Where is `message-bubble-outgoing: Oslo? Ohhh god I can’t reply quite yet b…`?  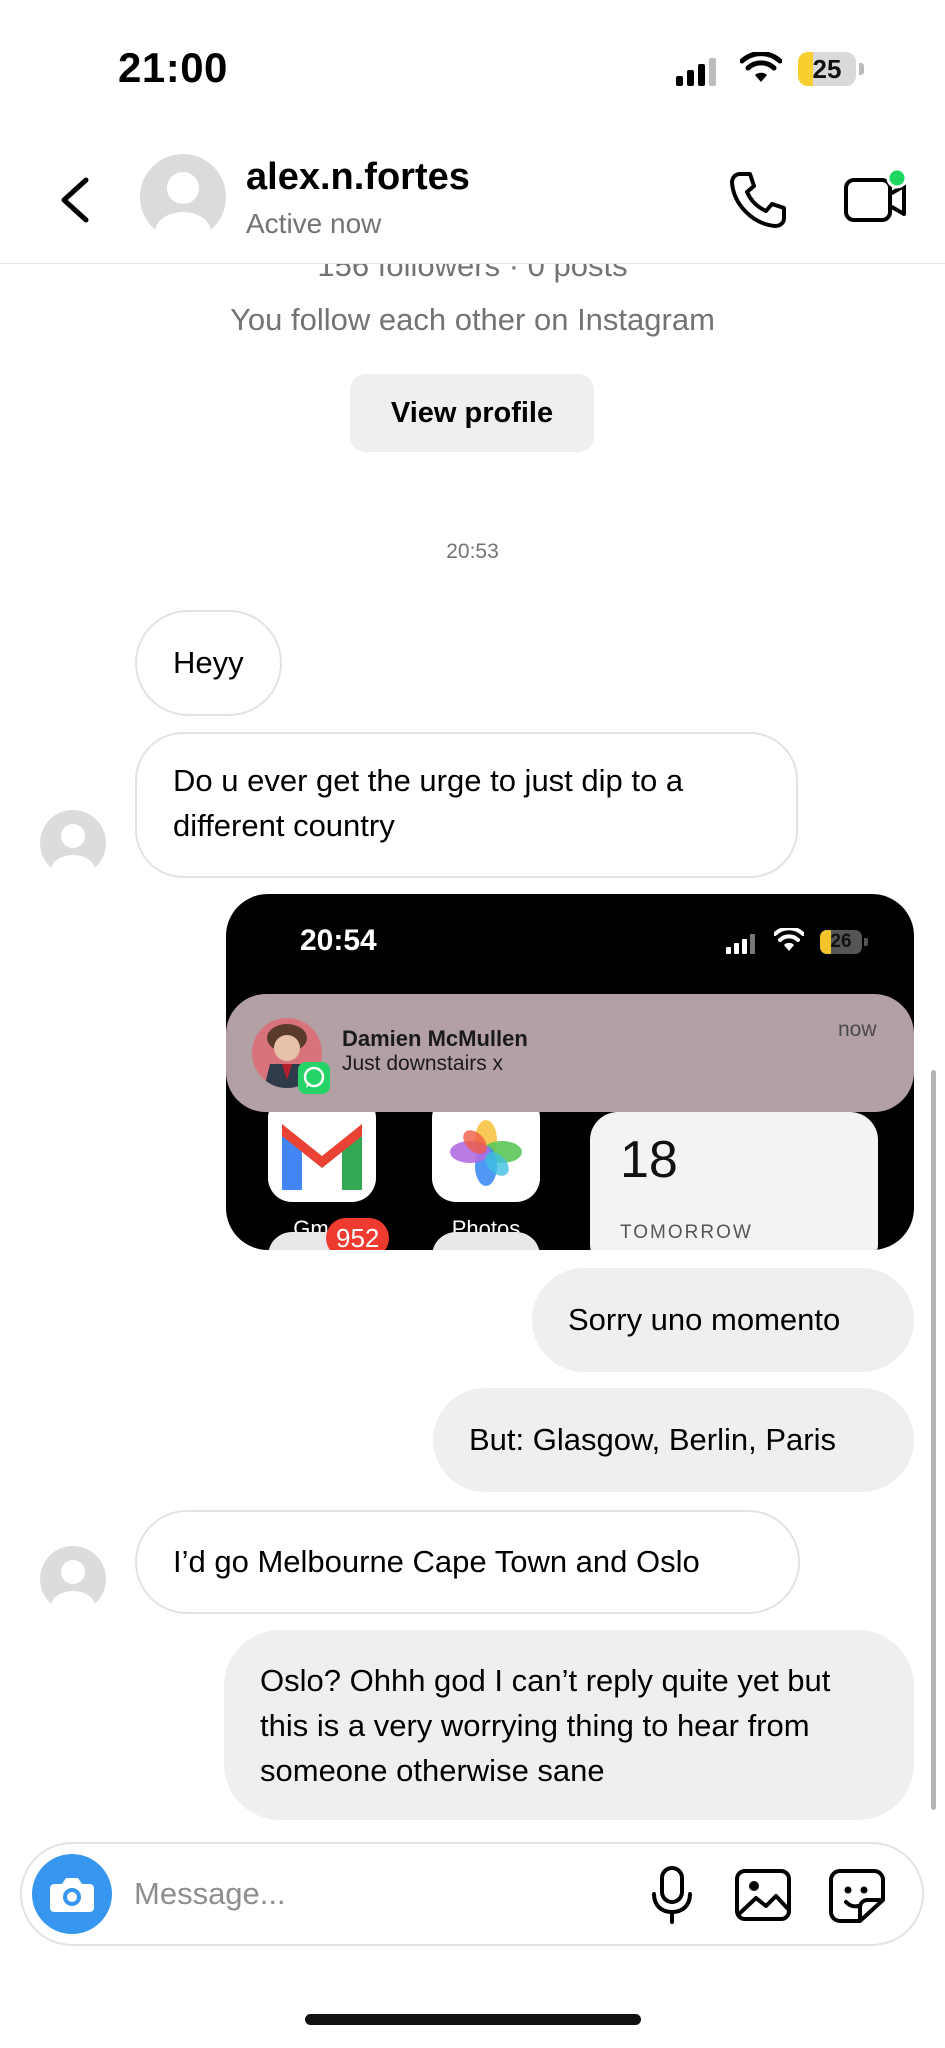 message-bubble-outgoing: Oslo? Ohhh god I can’t reply quite yet b… is located at coordinates (569, 1725).